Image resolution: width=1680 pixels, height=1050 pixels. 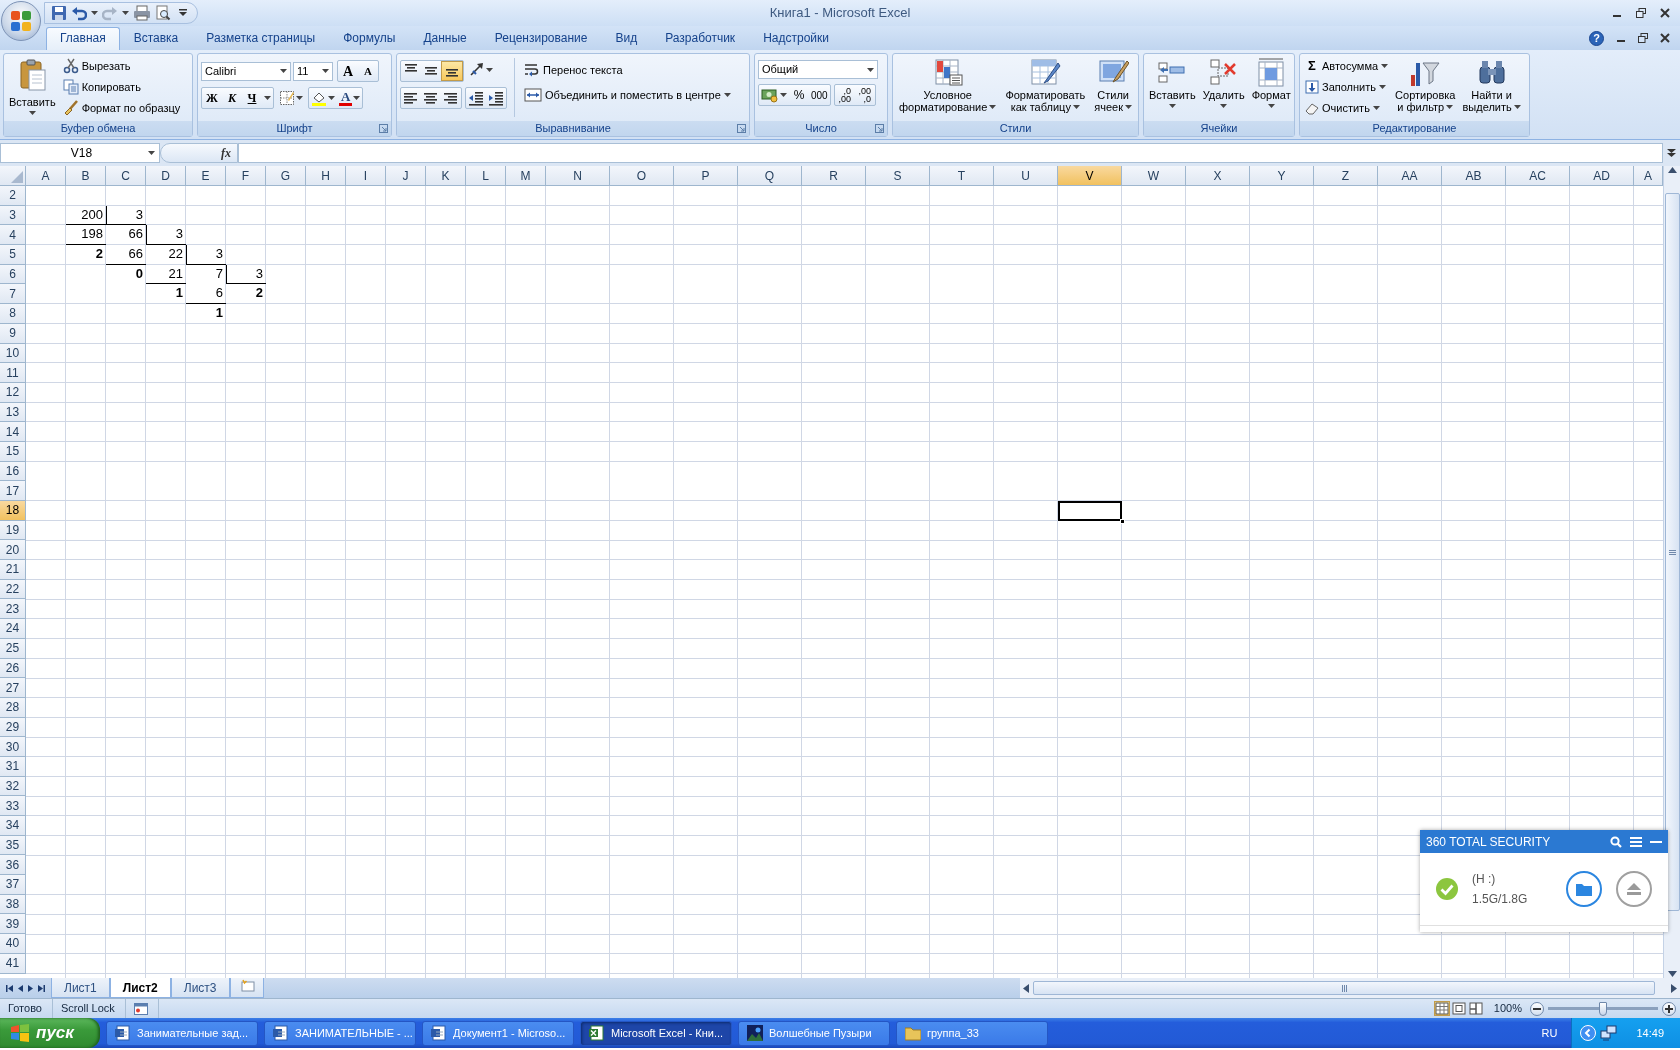 I want to click on row-header: 27, so click(x=13, y=688).